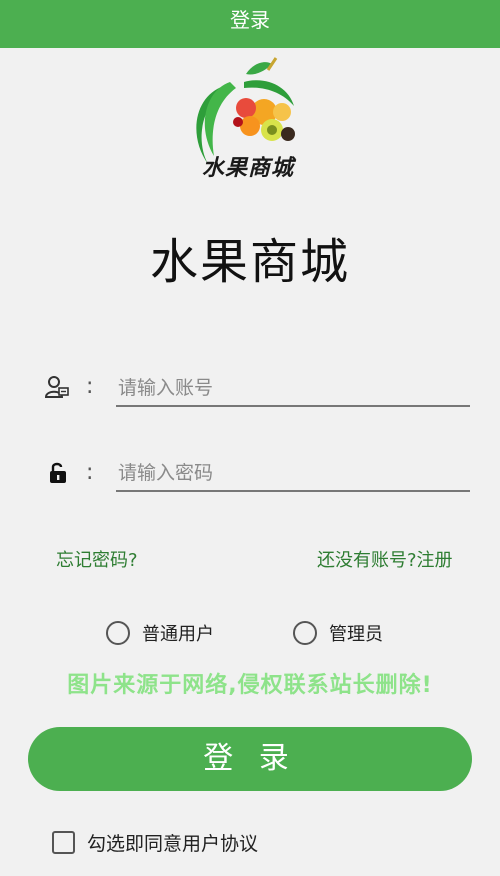  What do you see at coordinates (247, 168) in the screenshot?
I see `logo-text: 水果商城` at bounding box center [247, 168].